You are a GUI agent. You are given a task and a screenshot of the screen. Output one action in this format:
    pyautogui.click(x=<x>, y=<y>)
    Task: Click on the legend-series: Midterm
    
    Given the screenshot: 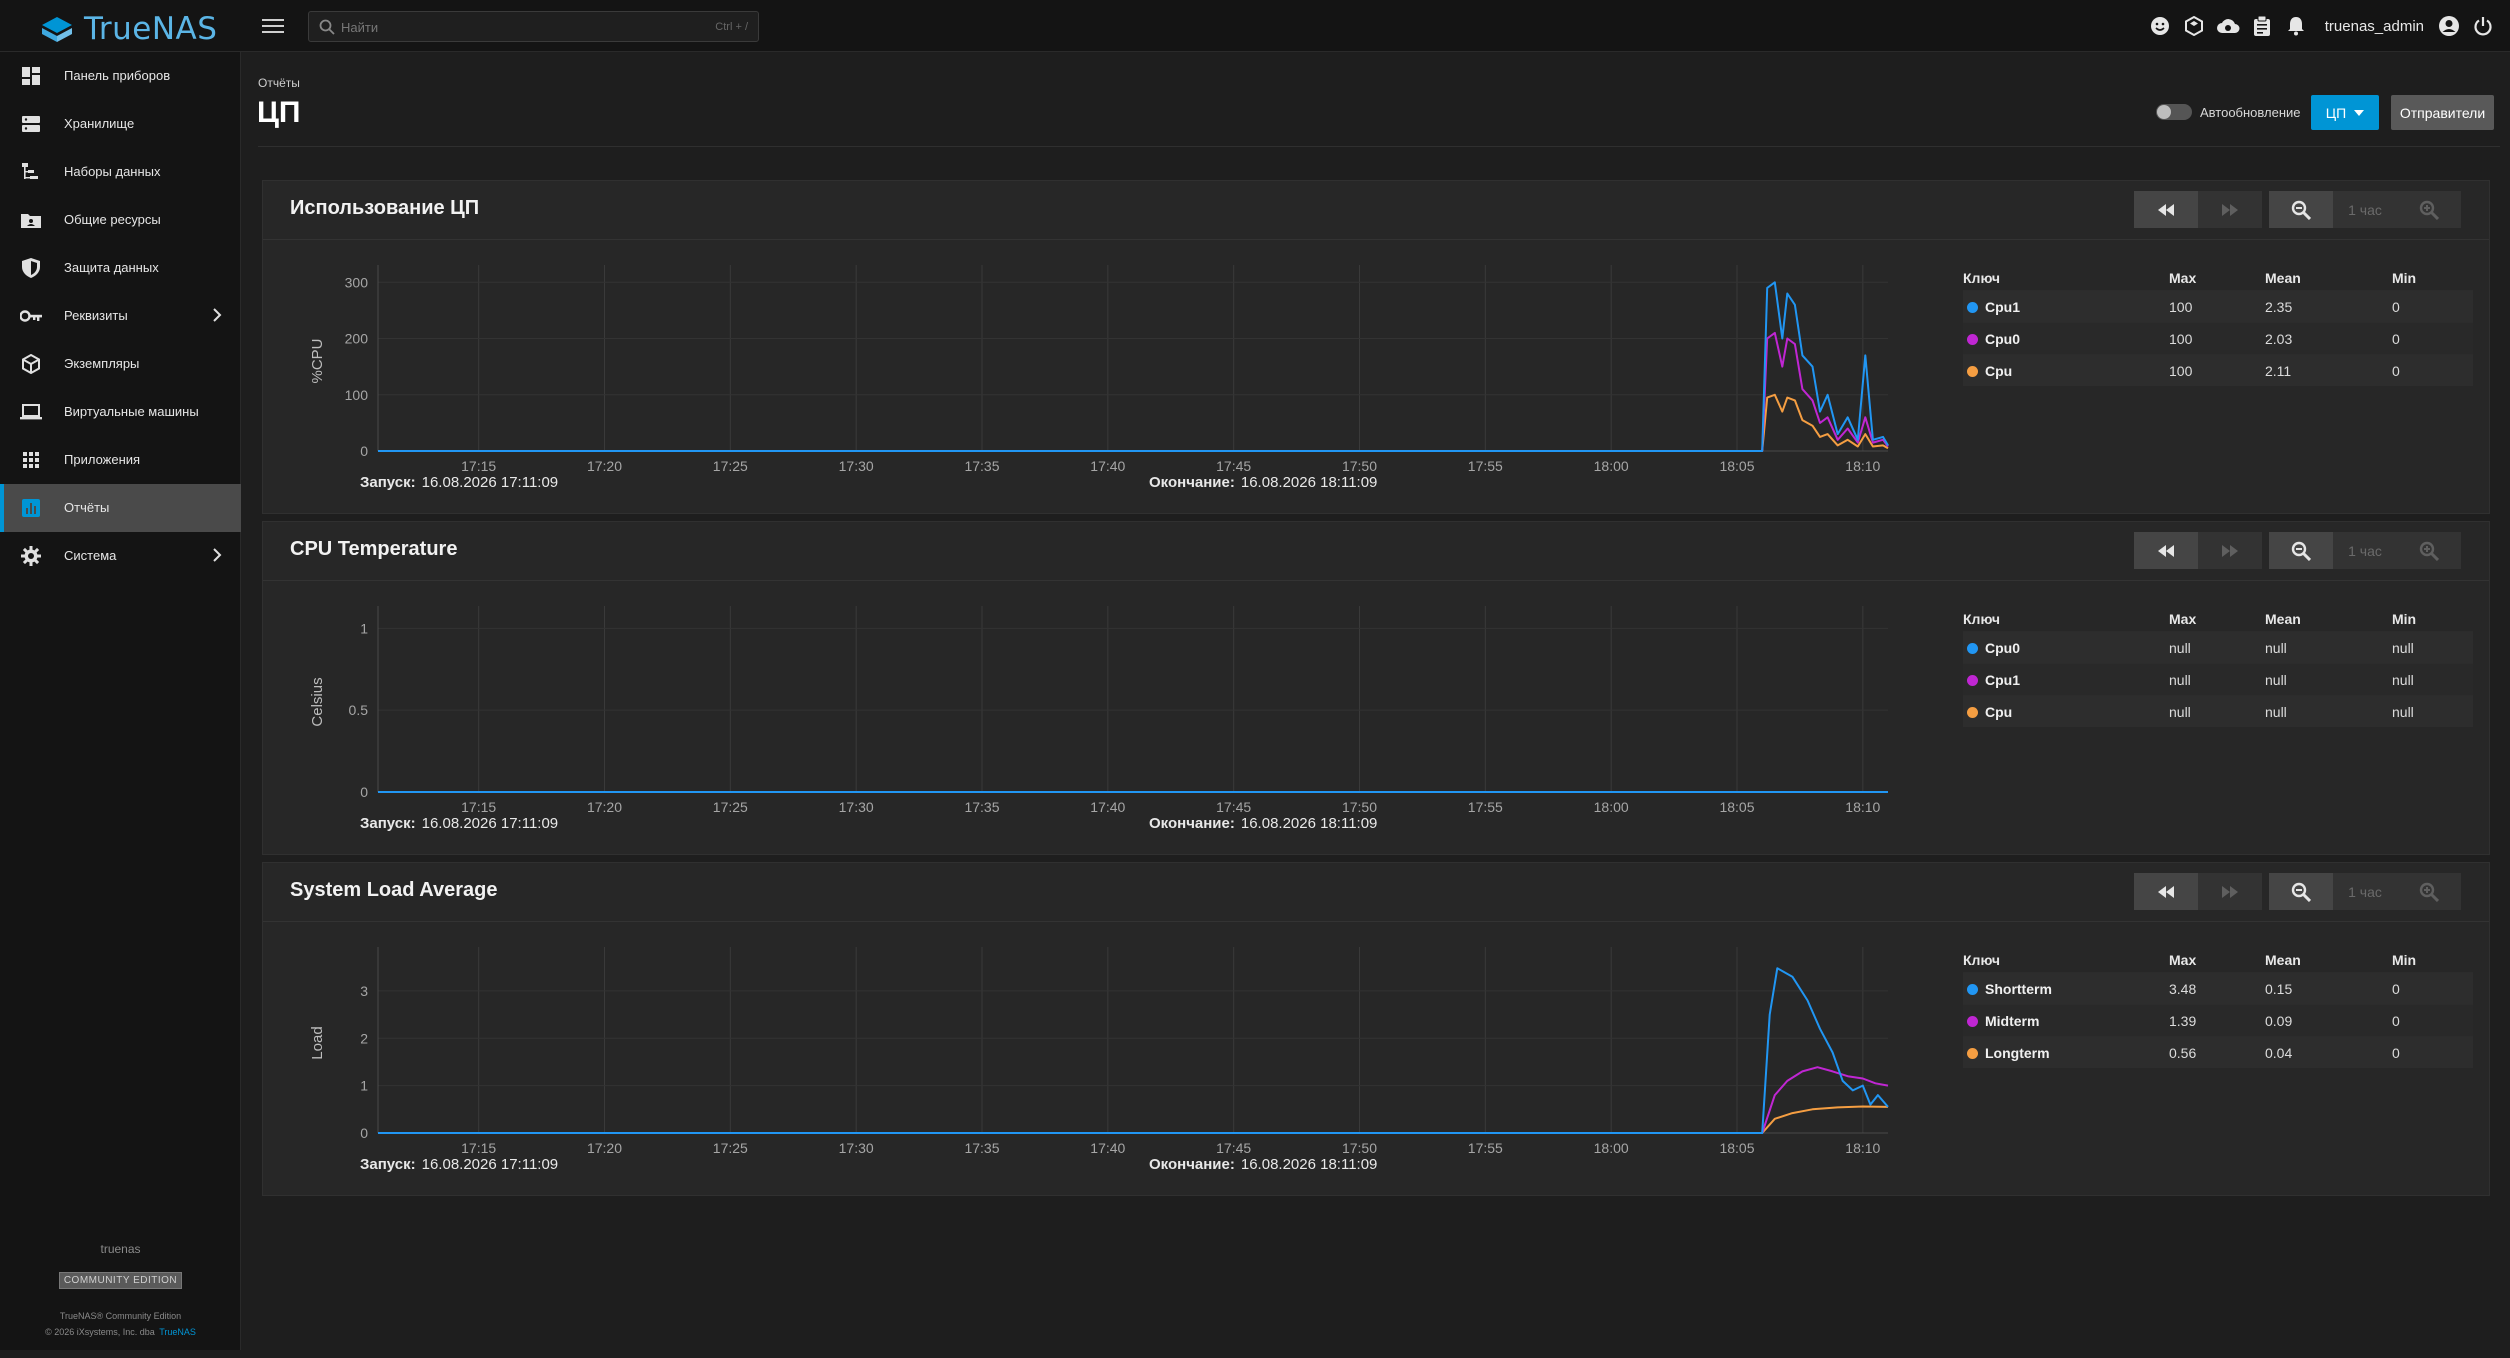 What is the action you would take?
    pyautogui.click(x=2003, y=1021)
    